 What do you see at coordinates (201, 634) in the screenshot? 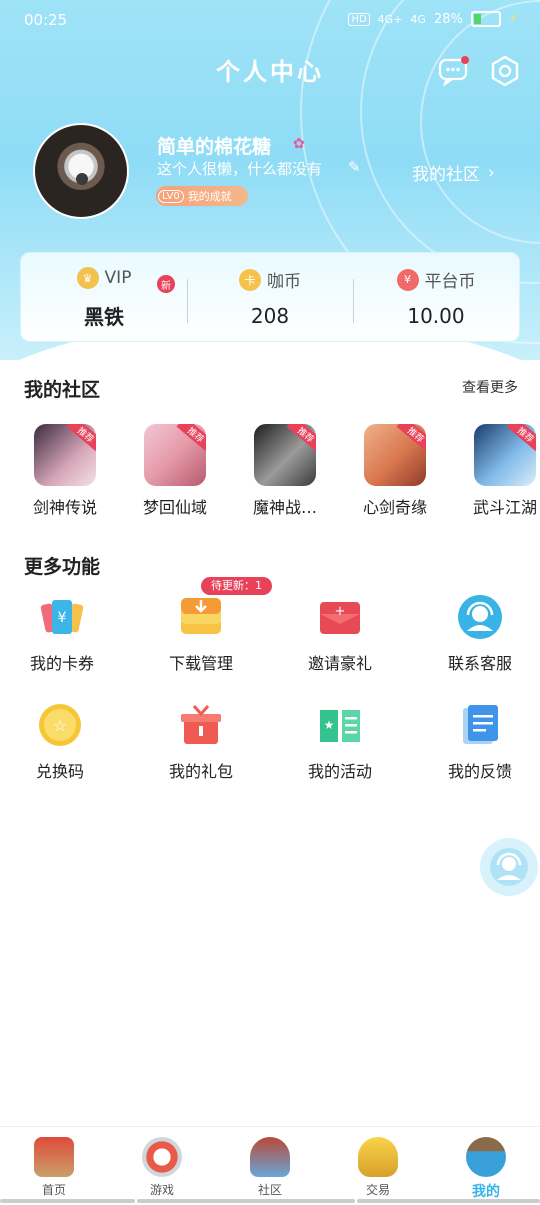
I see `func-item-downloads: 下载管理` at bounding box center [201, 634].